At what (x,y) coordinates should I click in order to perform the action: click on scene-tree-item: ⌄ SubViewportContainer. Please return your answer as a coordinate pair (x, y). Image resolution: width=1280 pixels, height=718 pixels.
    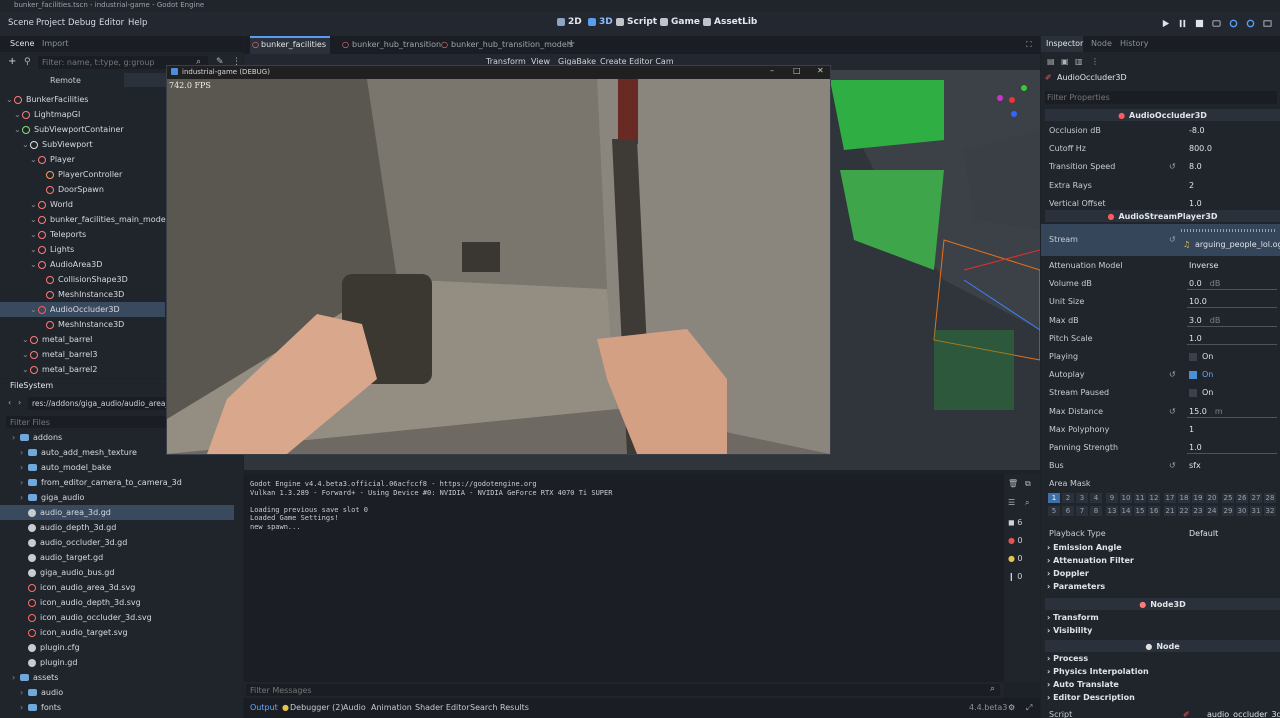
    Looking at the image, I should click on (82, 129).